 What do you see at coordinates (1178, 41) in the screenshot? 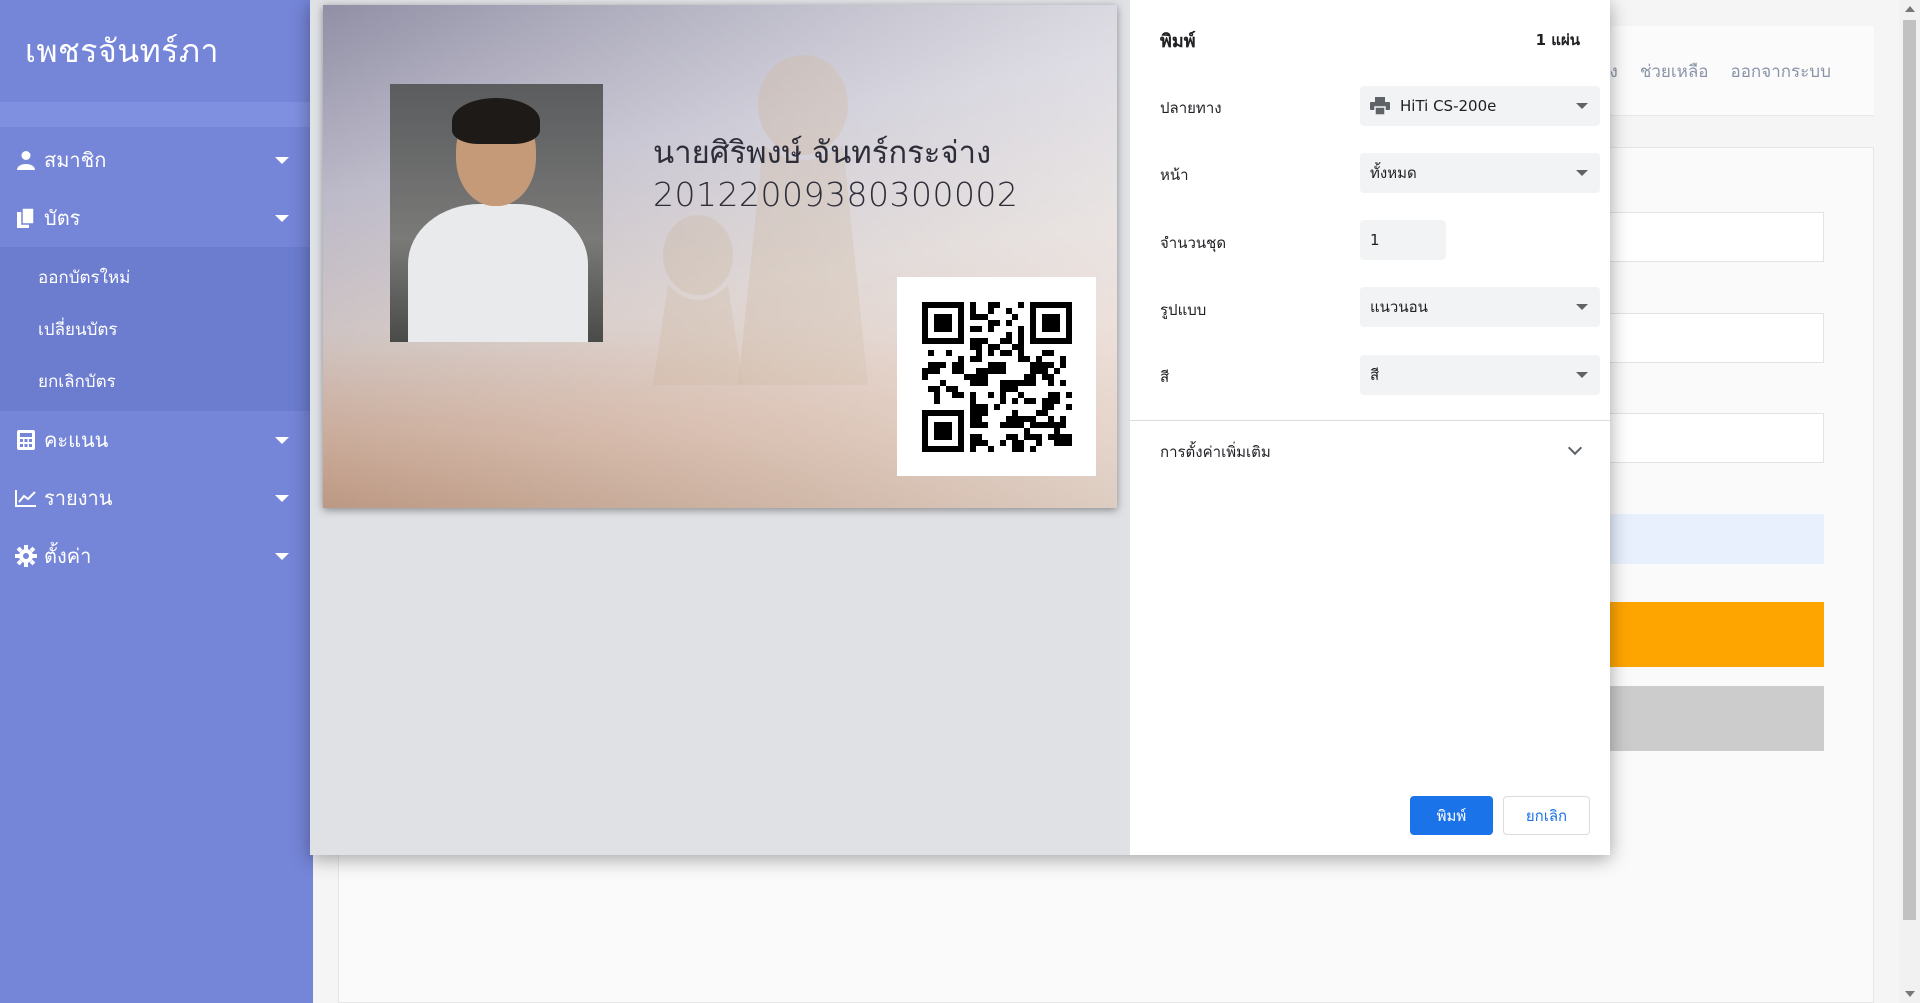
I see `print-dialog-title: พิมพ์` at bounding box center [1178, 41].